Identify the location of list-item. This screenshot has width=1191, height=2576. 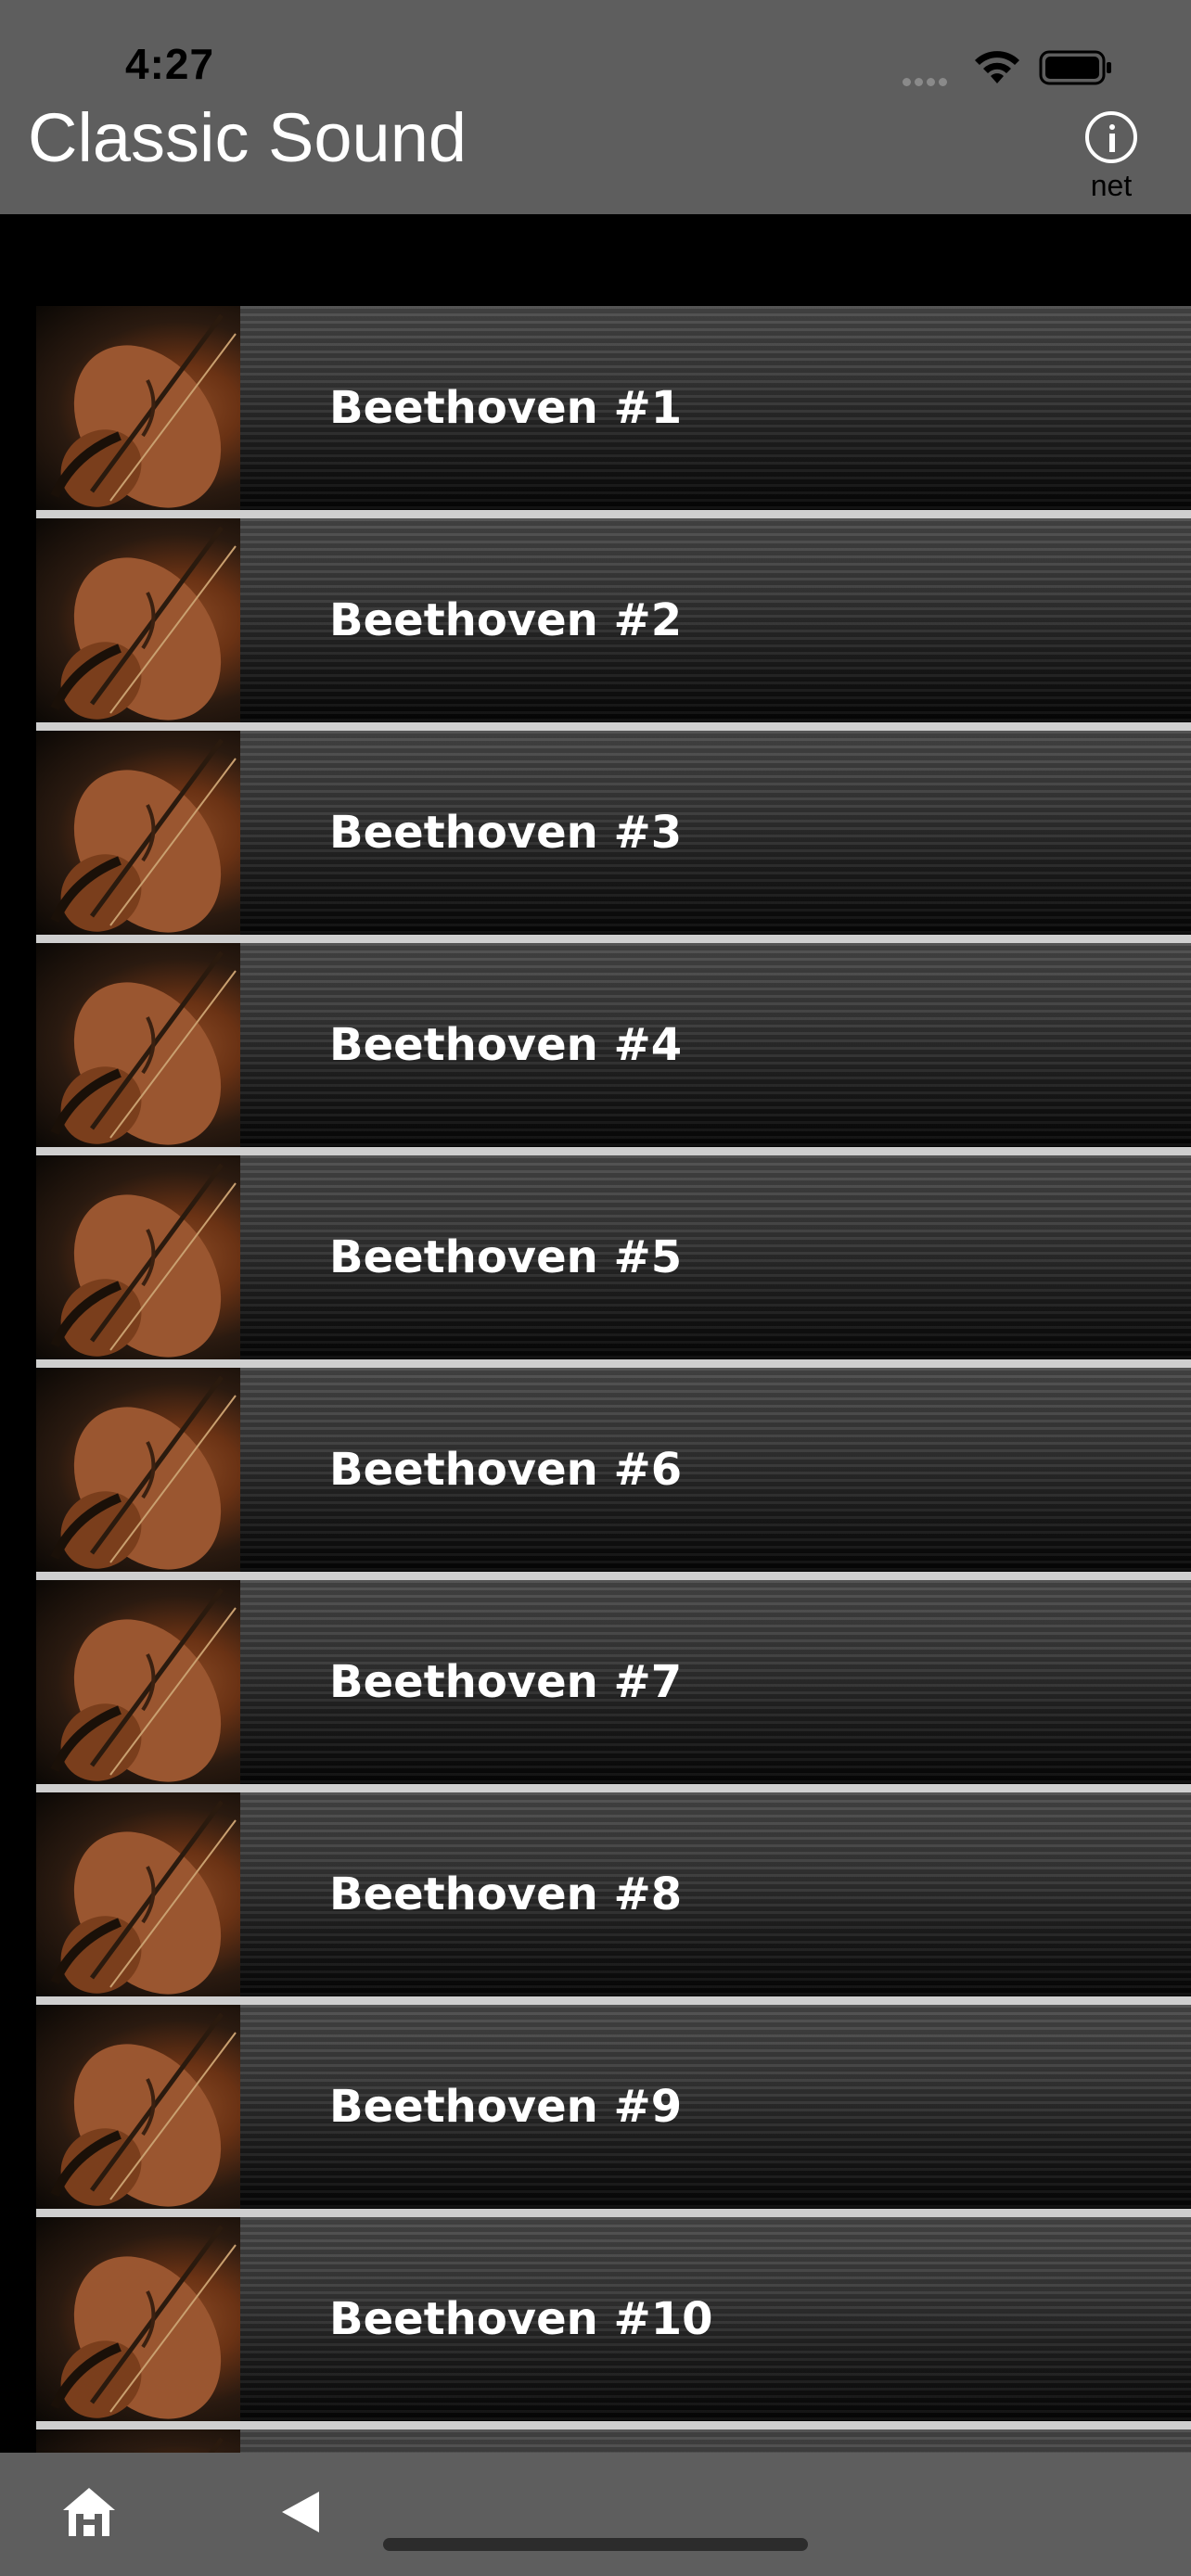
(613, 2441).